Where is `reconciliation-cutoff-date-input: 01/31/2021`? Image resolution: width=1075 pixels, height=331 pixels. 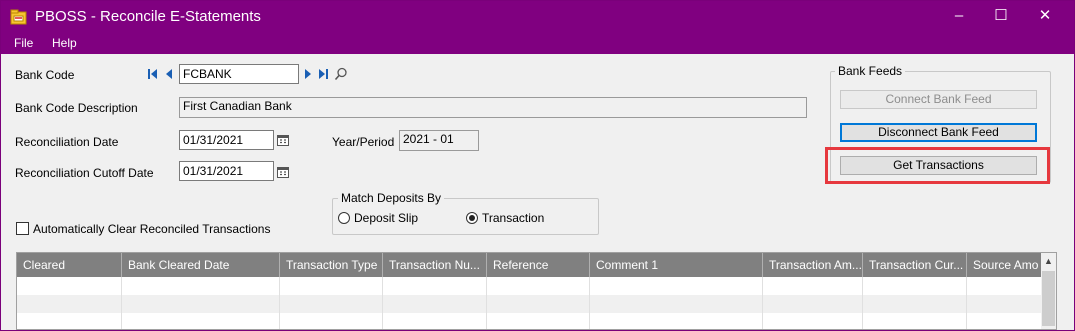
reconciliation-cutoff-date-input: 01/31/2021 is located at coordinates (226, 171).